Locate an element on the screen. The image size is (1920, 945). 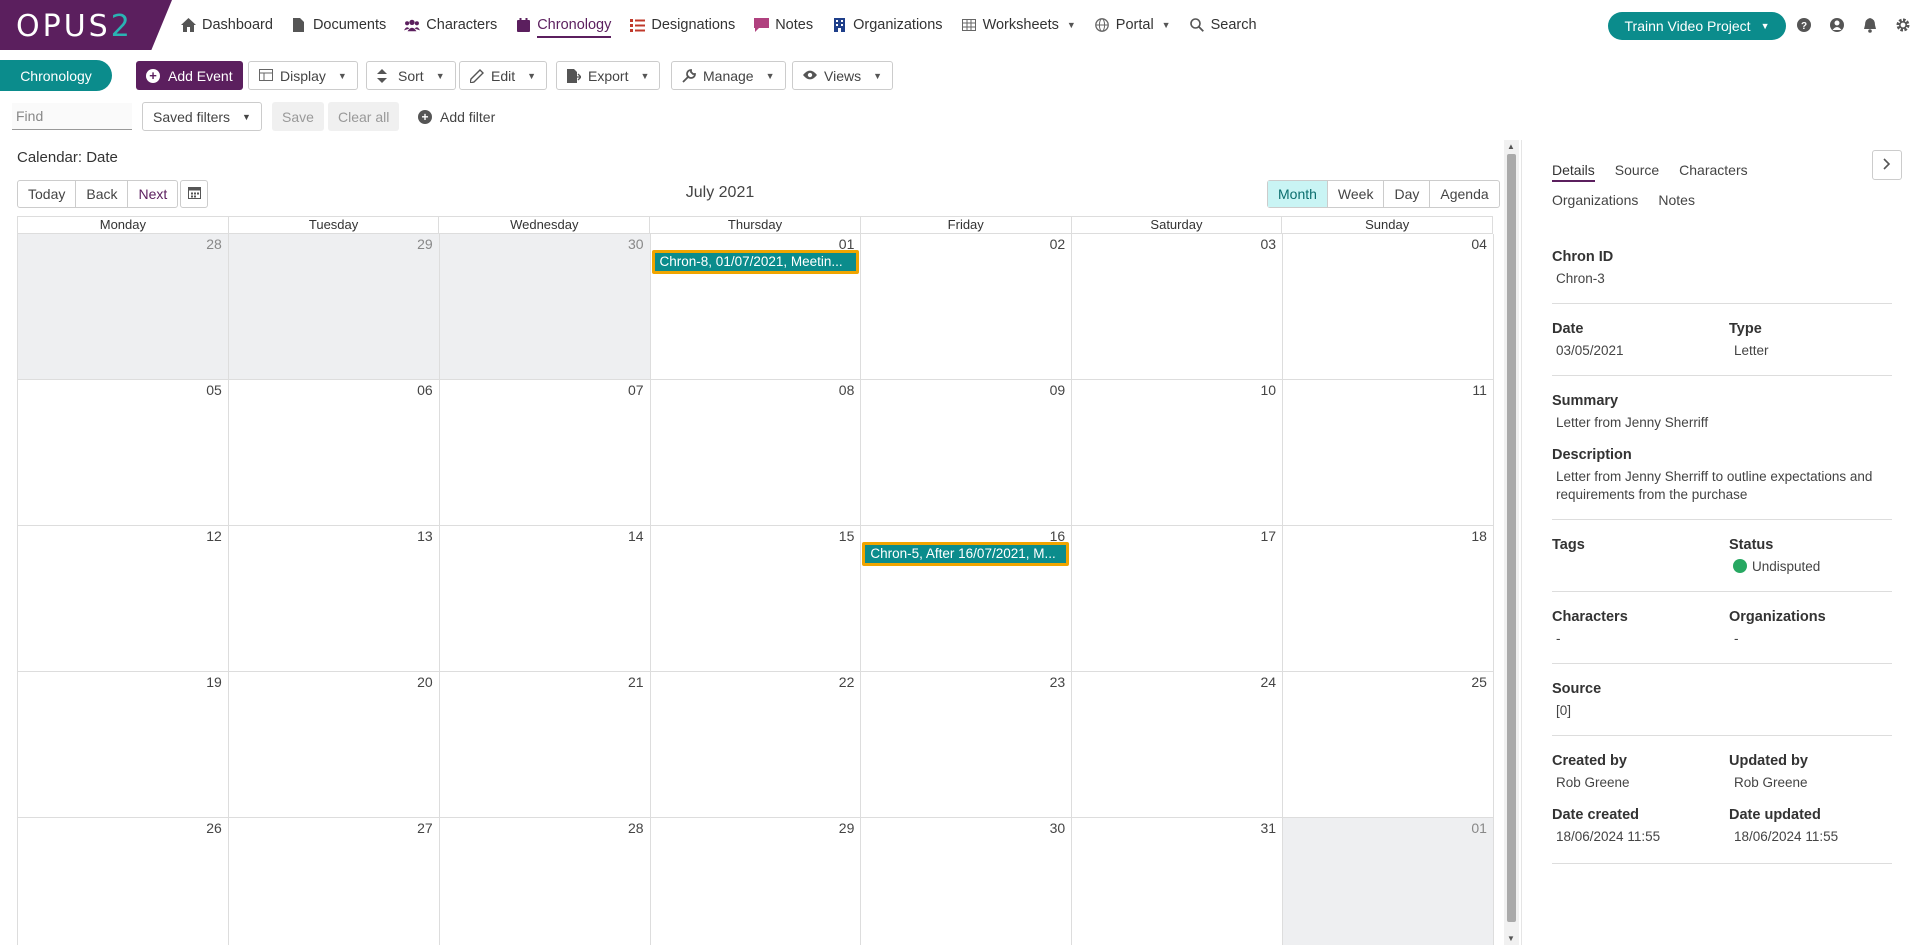
calendar-day-cell: 09 is located at coordinates (967, 453).